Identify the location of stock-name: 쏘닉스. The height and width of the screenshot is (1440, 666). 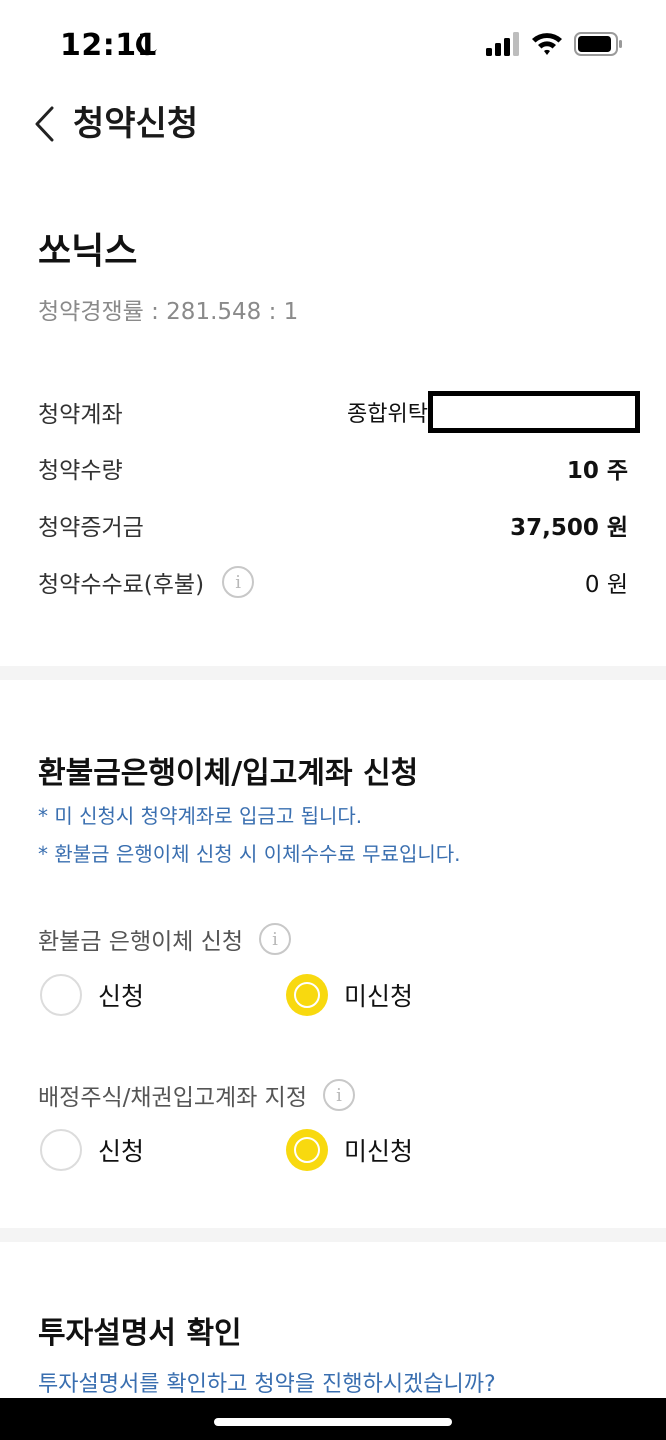
(88, 251).